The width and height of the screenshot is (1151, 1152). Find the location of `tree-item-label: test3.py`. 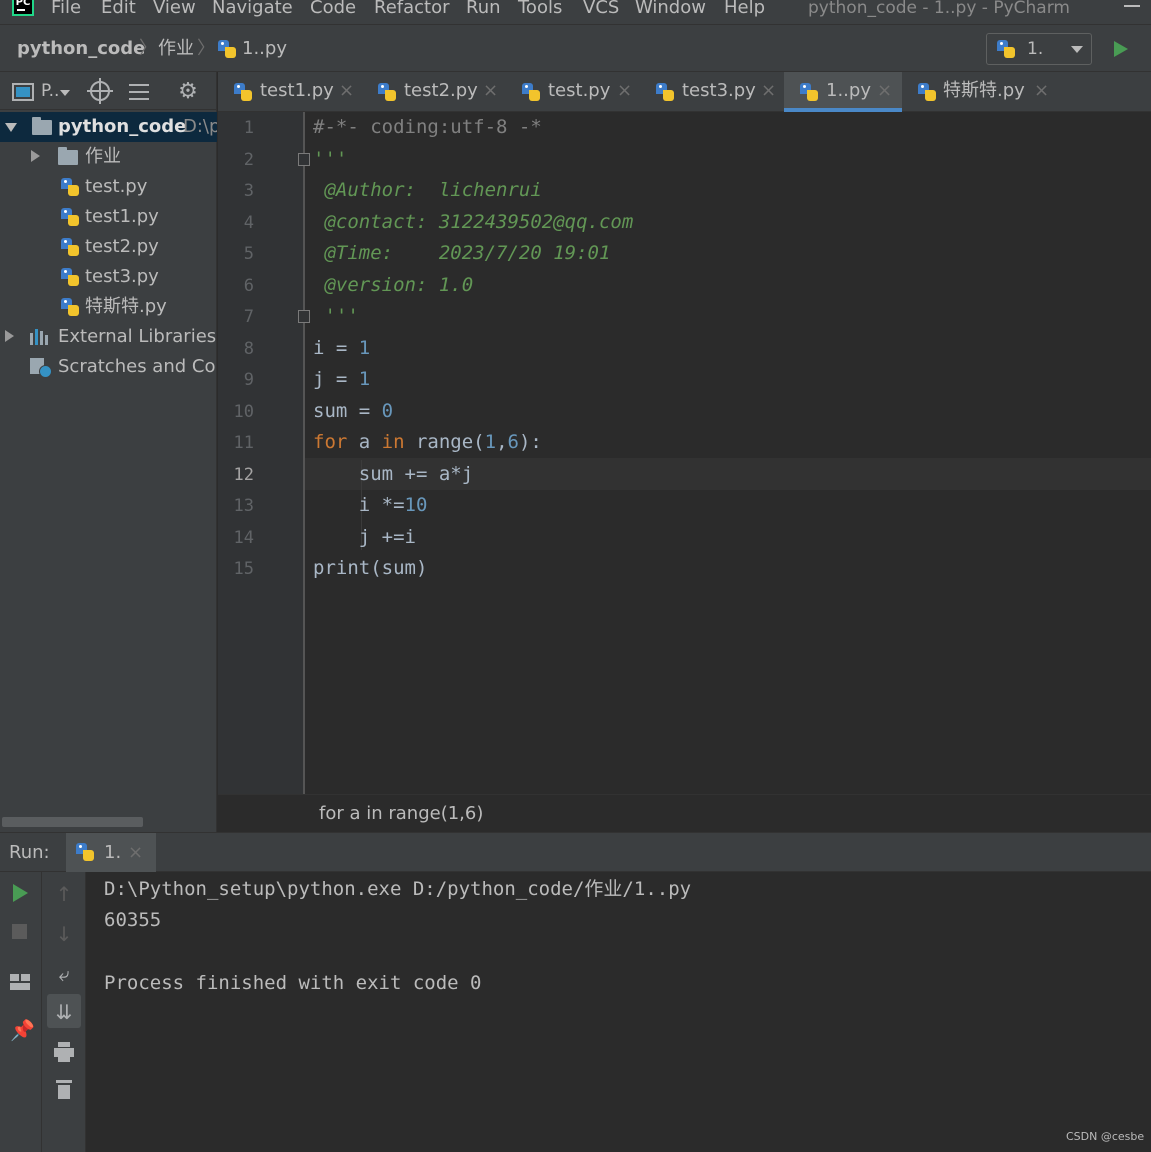

tree-item-label: test3.py is located at coordinates (122, 276).